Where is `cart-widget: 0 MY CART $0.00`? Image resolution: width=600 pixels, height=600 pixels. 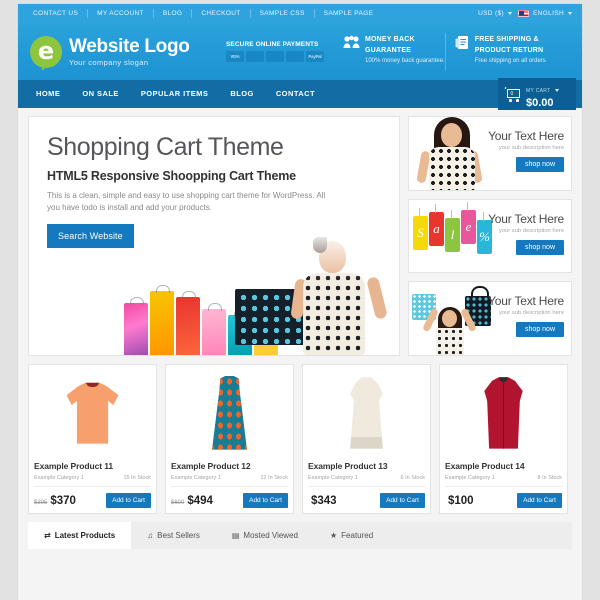 cart-widget: 0 MY CART $0.00 is located at coordinates (537, 94).